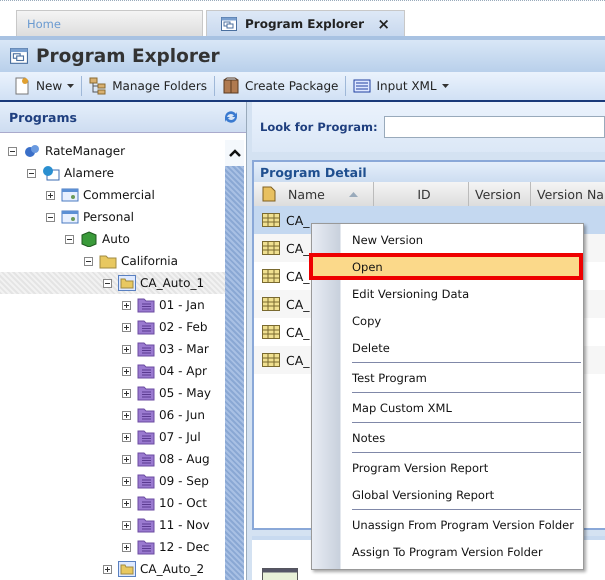 This screenshot has height=580, width=605. I want to click on window-title: Program Explorer, so click(128, 56).